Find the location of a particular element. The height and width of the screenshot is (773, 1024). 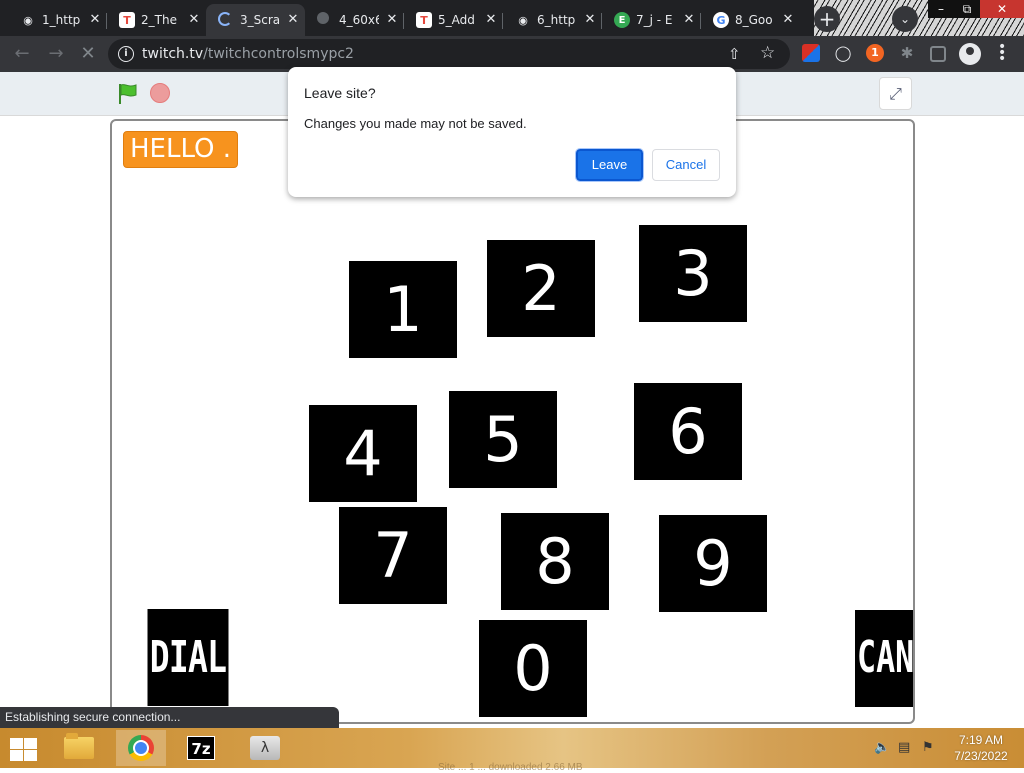

tab-title: 1_http is located at coordinates (61, 20).